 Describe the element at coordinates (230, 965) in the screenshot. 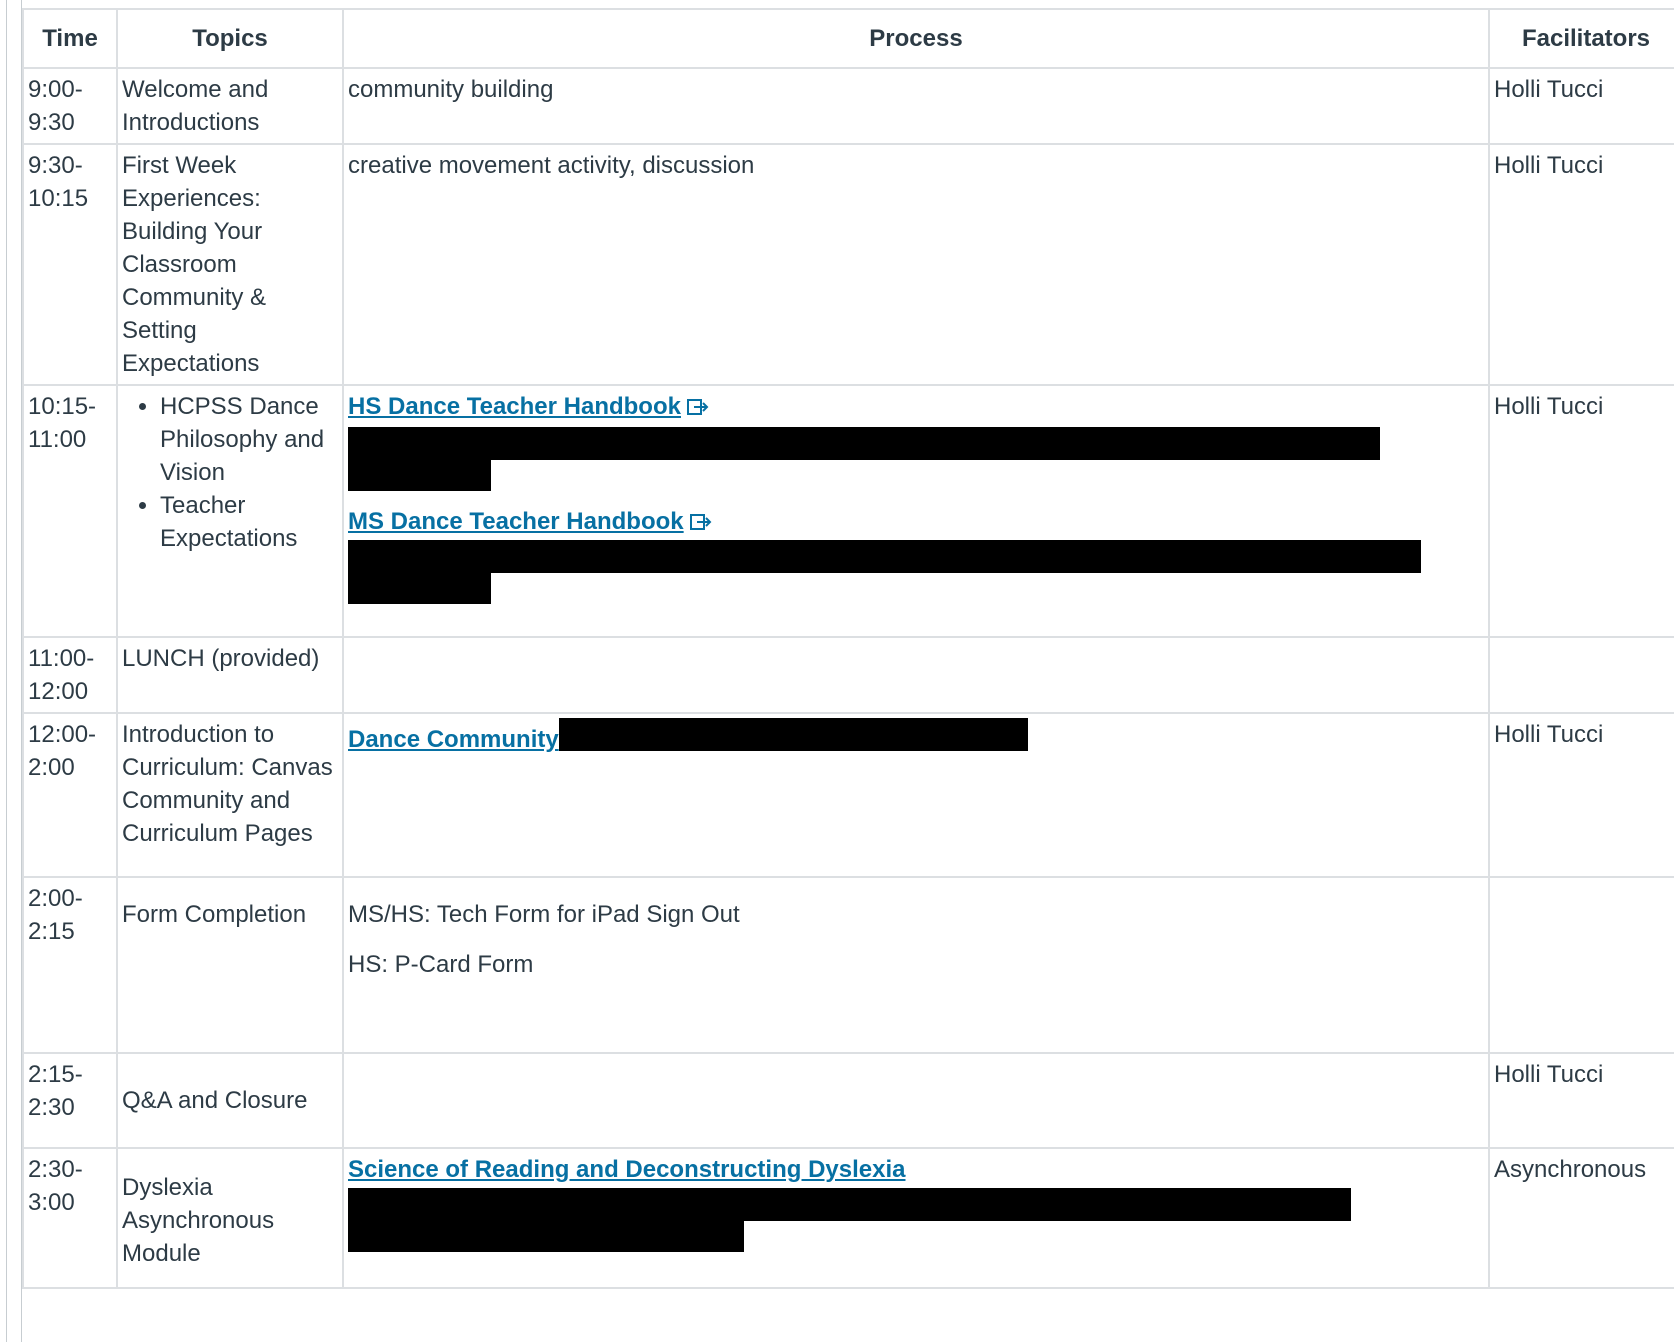

I see `cell-topic: Form Completion` at that location.